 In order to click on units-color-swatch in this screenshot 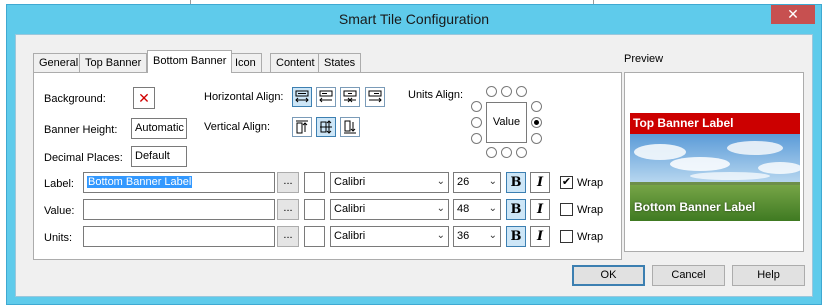, I will do `click(314, 236)`.